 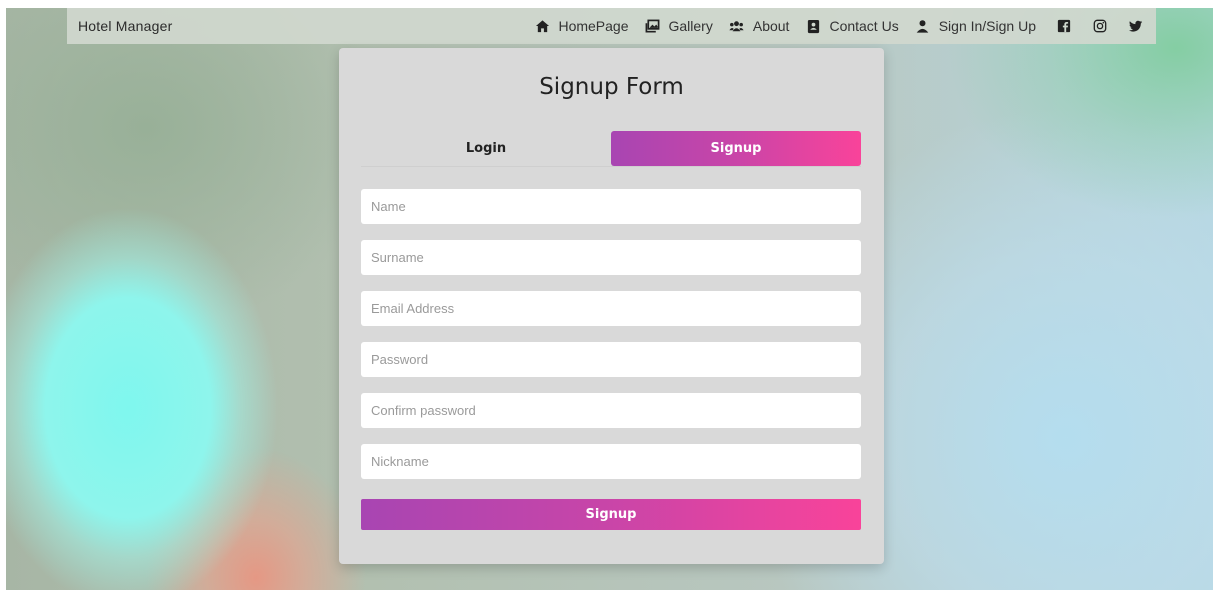 I want to click on nav-link-label: Gallery, so click(x=690, y=26).